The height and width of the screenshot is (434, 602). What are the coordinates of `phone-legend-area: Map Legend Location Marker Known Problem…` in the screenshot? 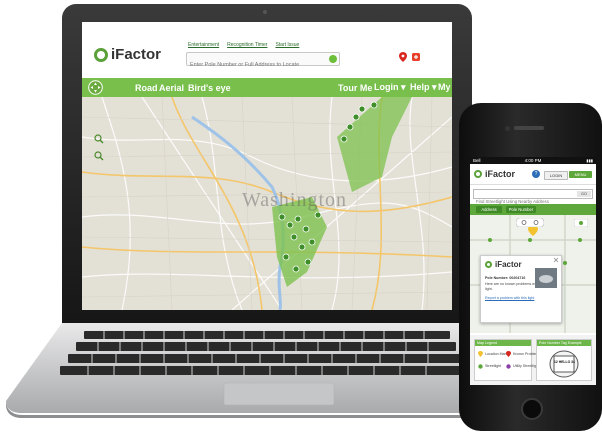 It's located at (533, 360).